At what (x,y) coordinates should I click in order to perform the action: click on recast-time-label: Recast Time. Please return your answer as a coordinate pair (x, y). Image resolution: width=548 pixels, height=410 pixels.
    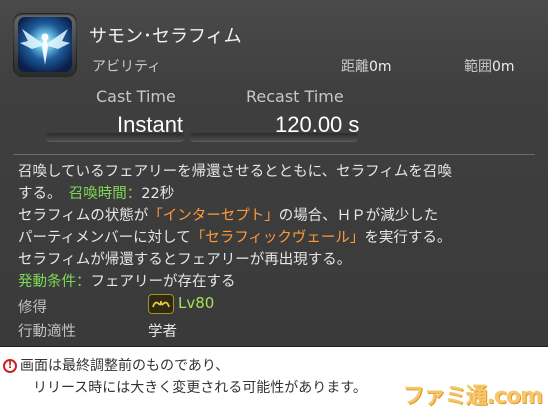
    Looking at the image, I should click on (295, 96).